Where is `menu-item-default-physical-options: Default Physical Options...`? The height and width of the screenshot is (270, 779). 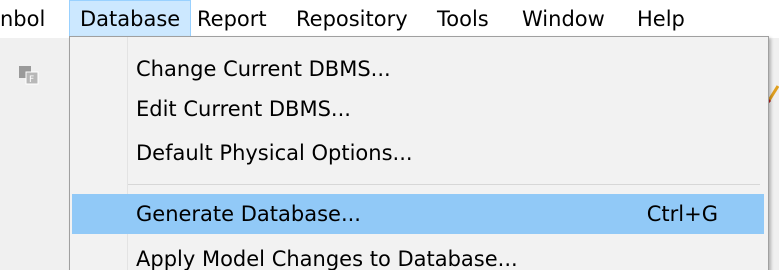
menu-item-default-physical-options: Default Physical Options... is located at coordinates (418, 153).